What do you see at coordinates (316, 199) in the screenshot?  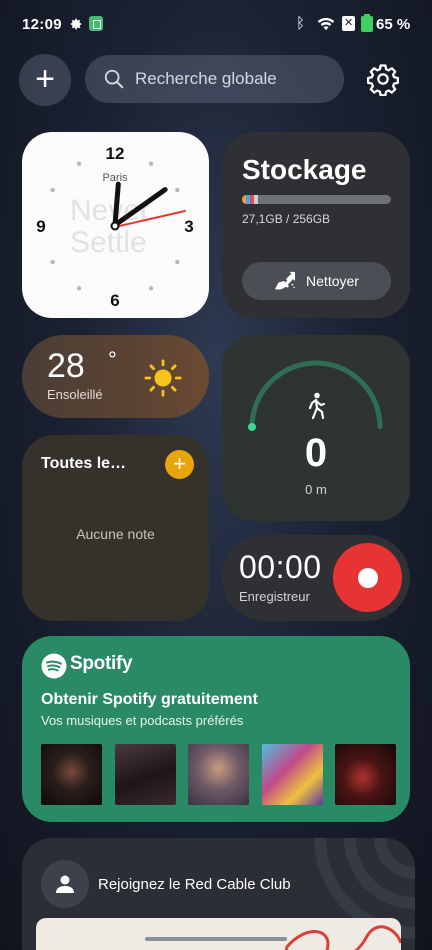 I see `storage-usage-bar` at bounding box center [316, 199].